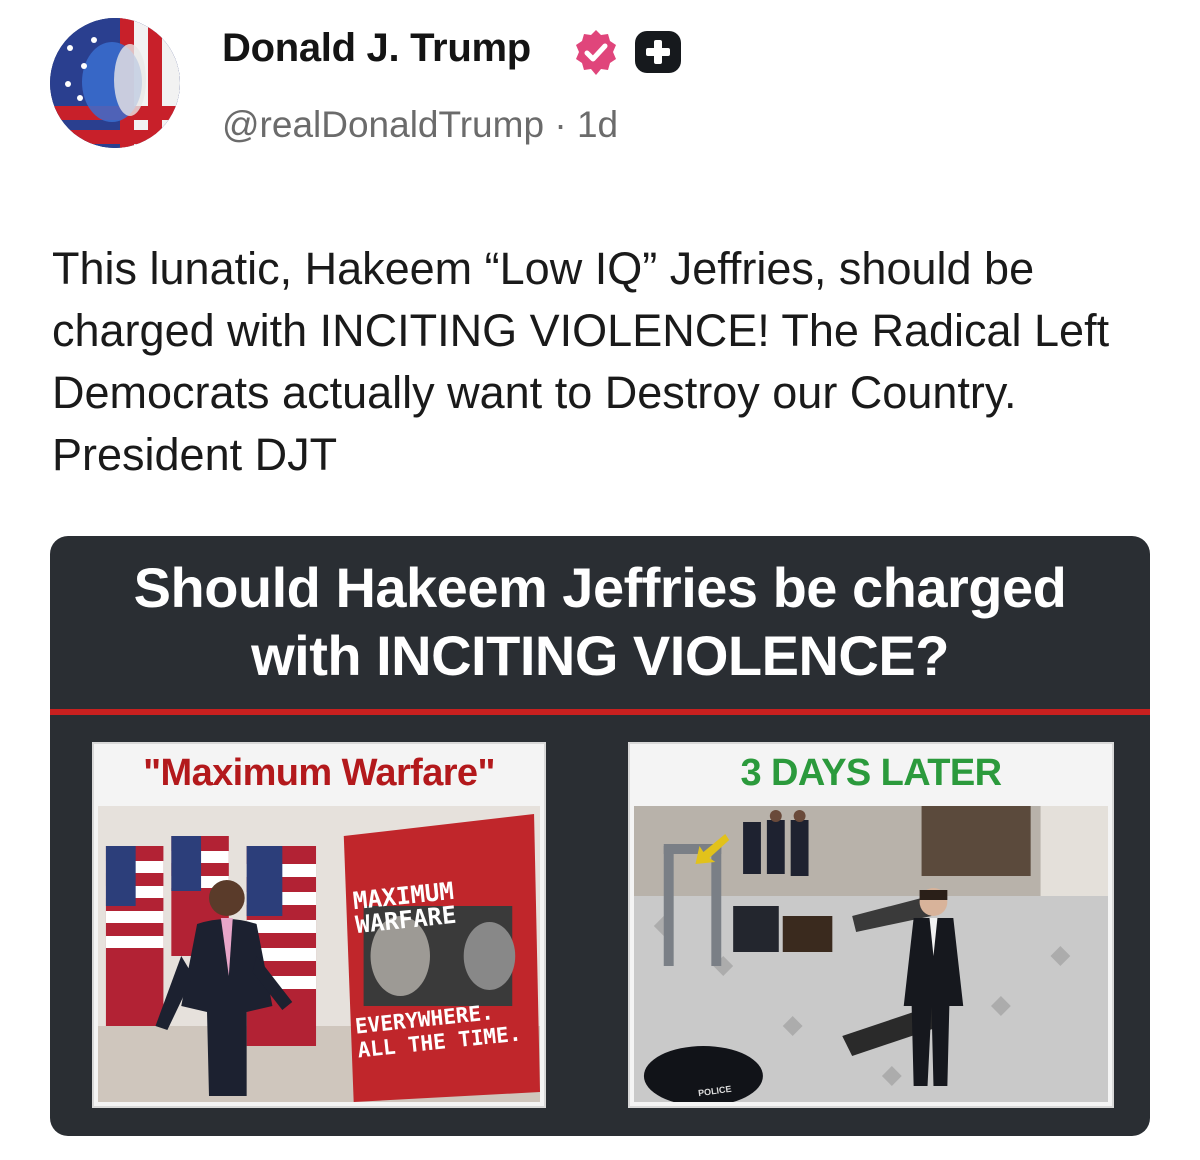 This screenshot has width=1200, height=1160. Describe the element at coordinates (871, 773) in the screenshot. I see `right-panel-caption: 3 DAYS LATER` at that location.